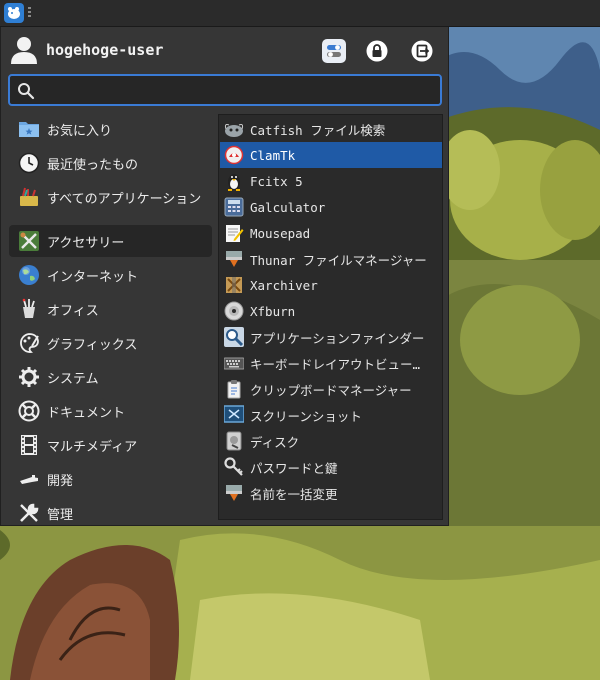  What do you see at coordinates (234, 415) in the screenshot?
I see `screenshot-icon` at bounding box center [234, 415].